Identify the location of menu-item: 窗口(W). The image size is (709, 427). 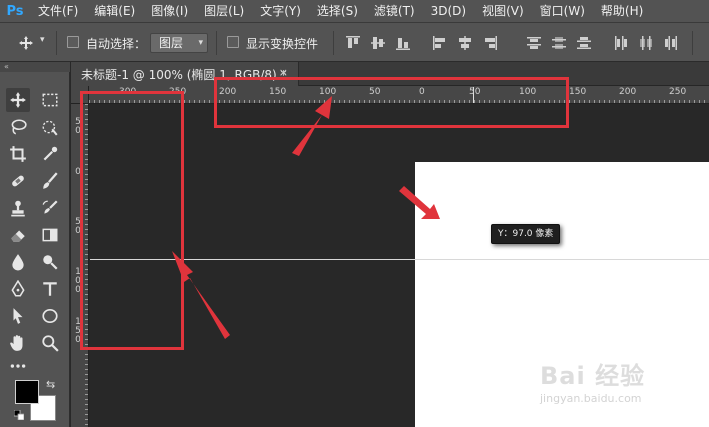
(562, 11).